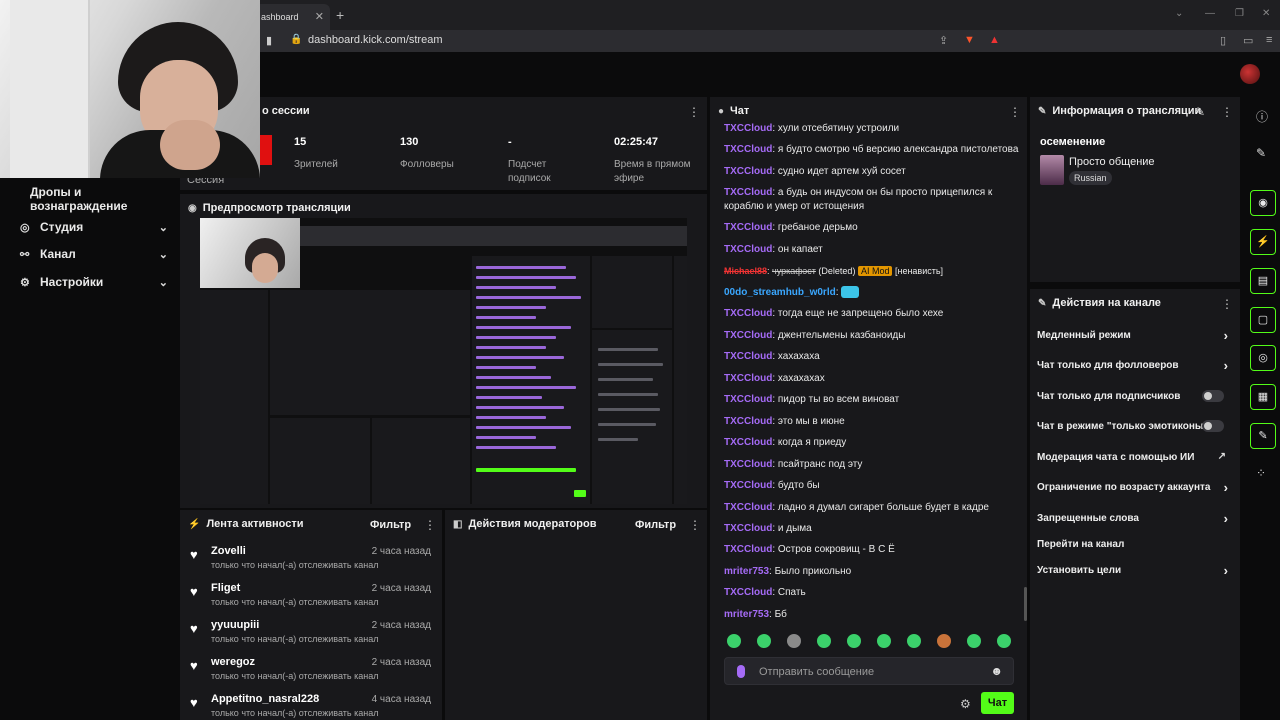  What do you see at coordinates (375, 40) in the screenshot?
I see `url-field: dashboard.kick.com/stream` at bounding box center [375, 40].